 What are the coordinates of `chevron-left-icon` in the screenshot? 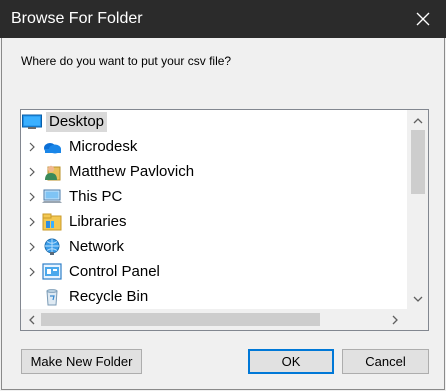 It's located at (32, 319).